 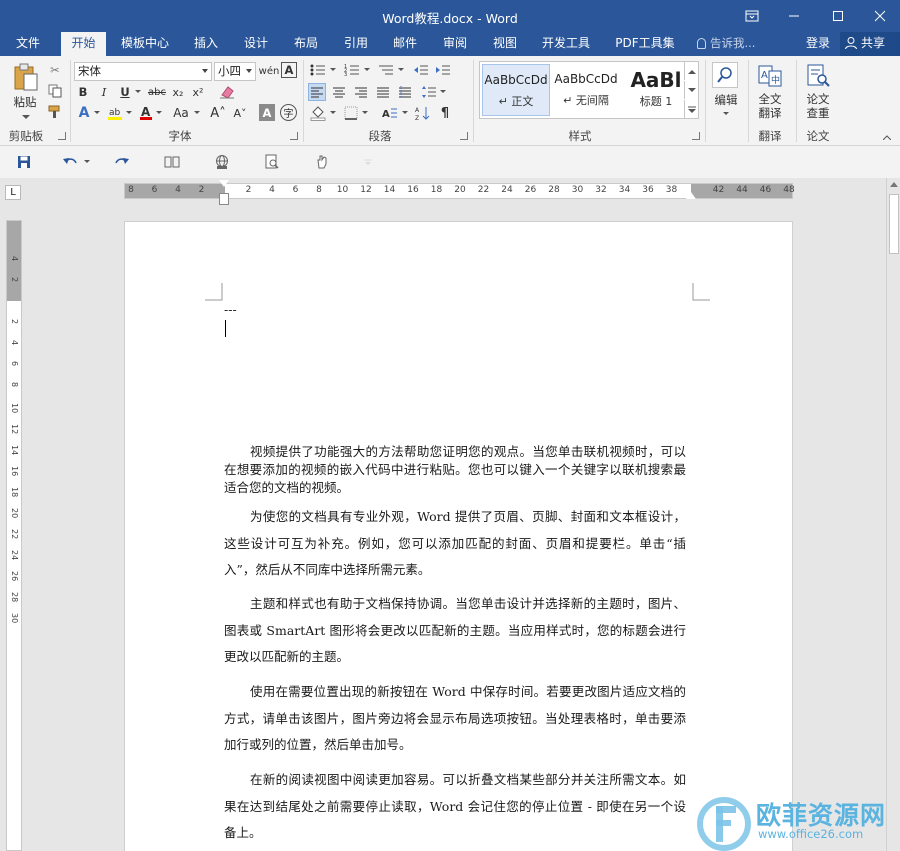 I want to click on highlight-dropdown, so click(x=129, y=113).